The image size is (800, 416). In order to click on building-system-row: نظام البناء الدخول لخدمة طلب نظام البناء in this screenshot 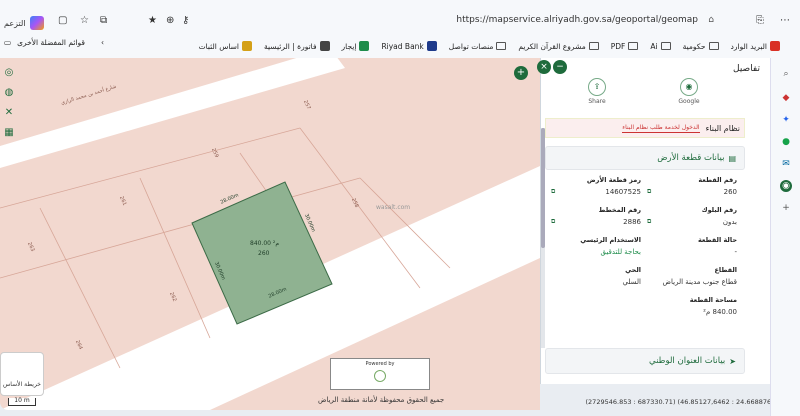, I will do `click(645, 128)`.